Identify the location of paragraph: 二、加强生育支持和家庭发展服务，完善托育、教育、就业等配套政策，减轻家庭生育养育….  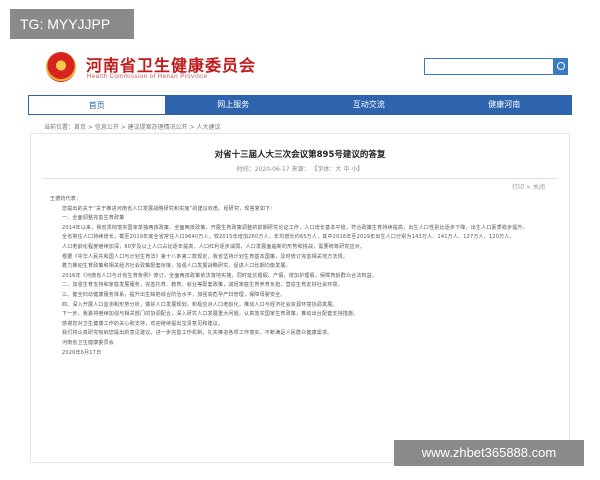
(202, 285).